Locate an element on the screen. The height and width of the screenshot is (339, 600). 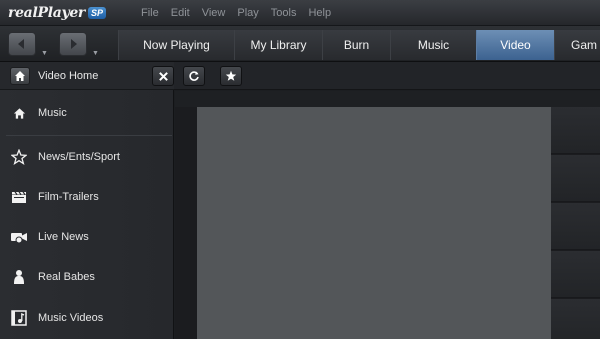
music-video-icon is located at coordinates (19, 318).